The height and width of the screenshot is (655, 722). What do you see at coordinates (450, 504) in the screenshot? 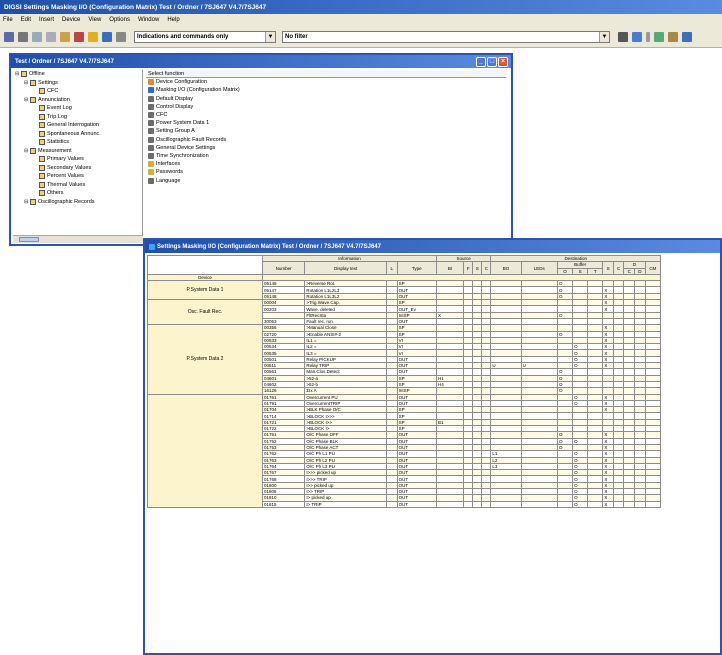
I see `bi-cell` at bounding box center [450, 504].